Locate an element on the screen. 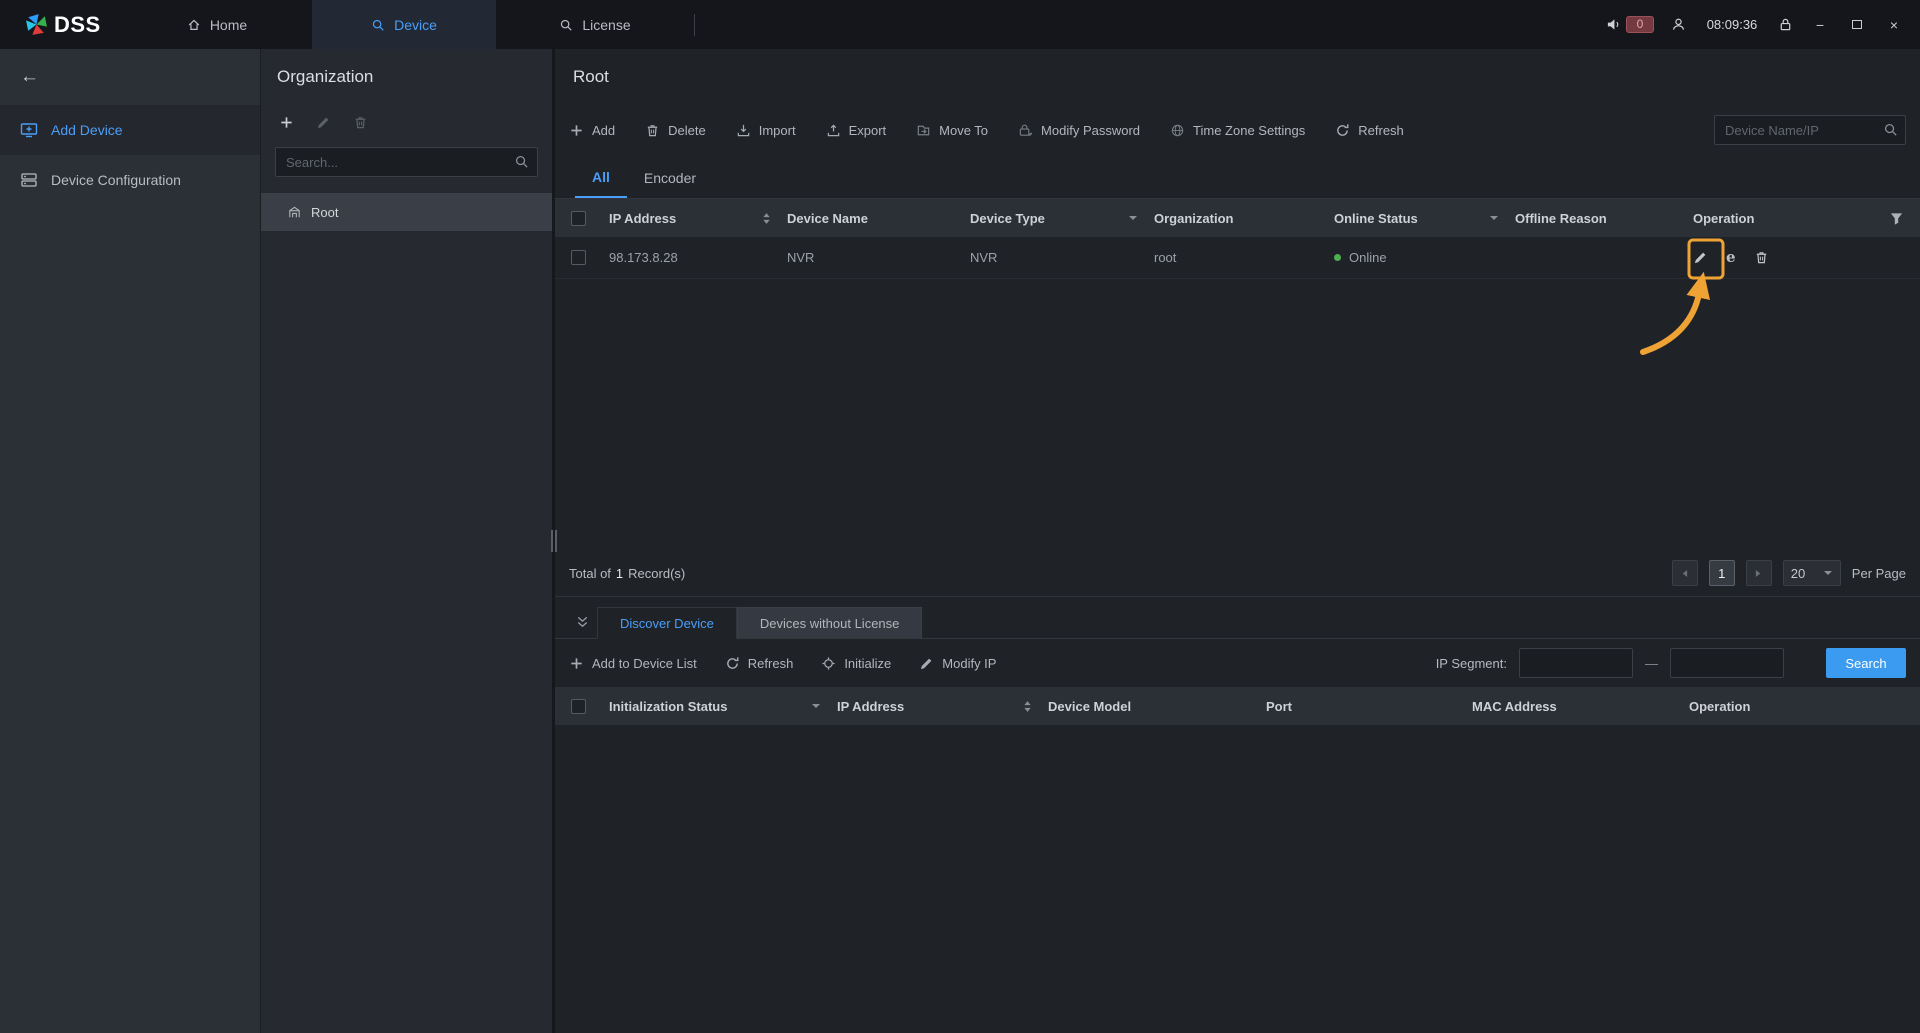  ip-segment-end-input is located at coordinates (1727, 663).